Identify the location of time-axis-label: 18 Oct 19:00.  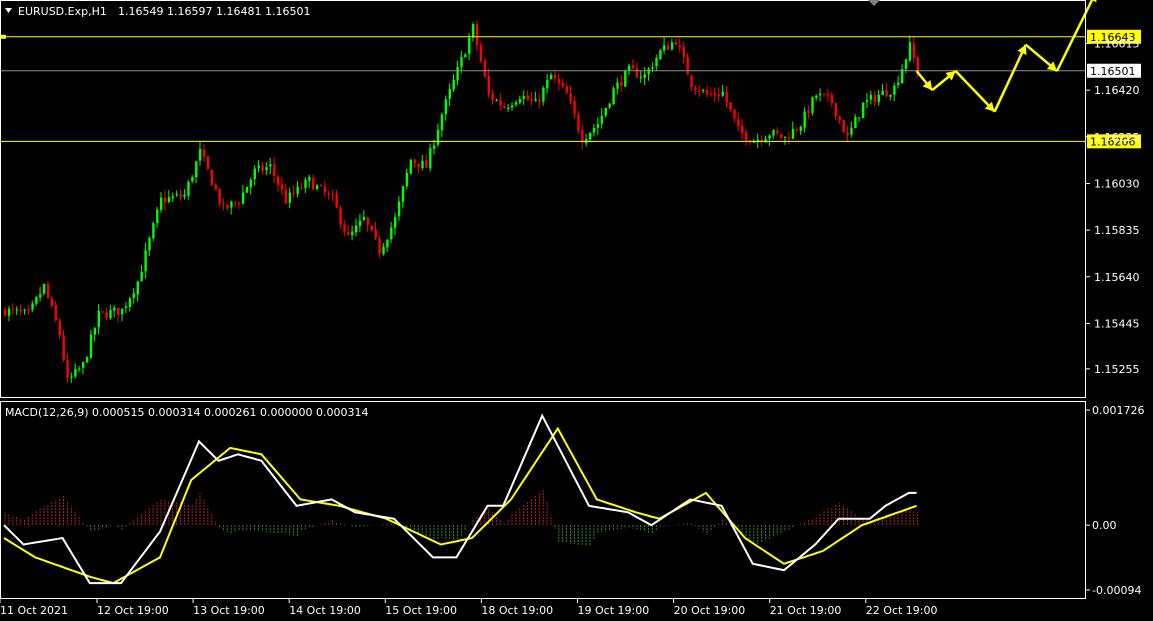
(517, 610).